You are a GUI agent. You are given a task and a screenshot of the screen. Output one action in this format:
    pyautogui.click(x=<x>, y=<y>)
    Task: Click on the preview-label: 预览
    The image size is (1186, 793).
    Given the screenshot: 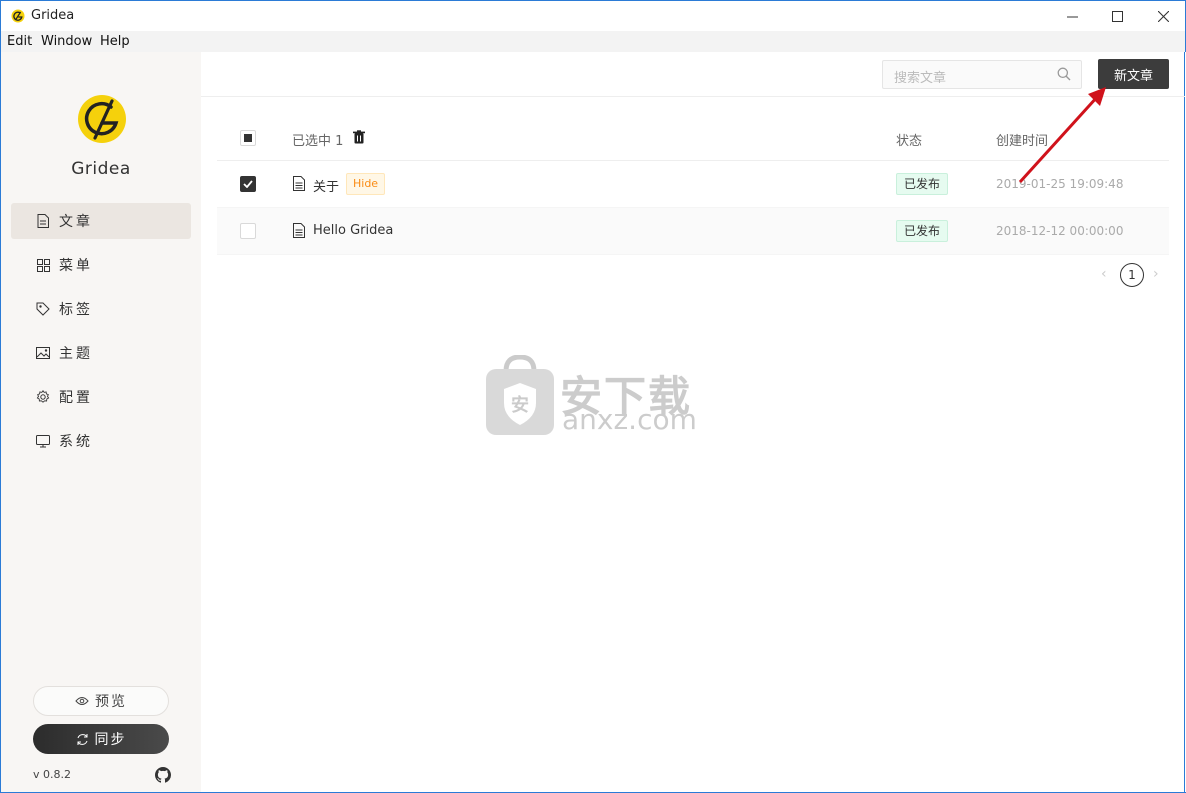 What is the action you would take?
    pyautogui.click(x=111, y=702)
    